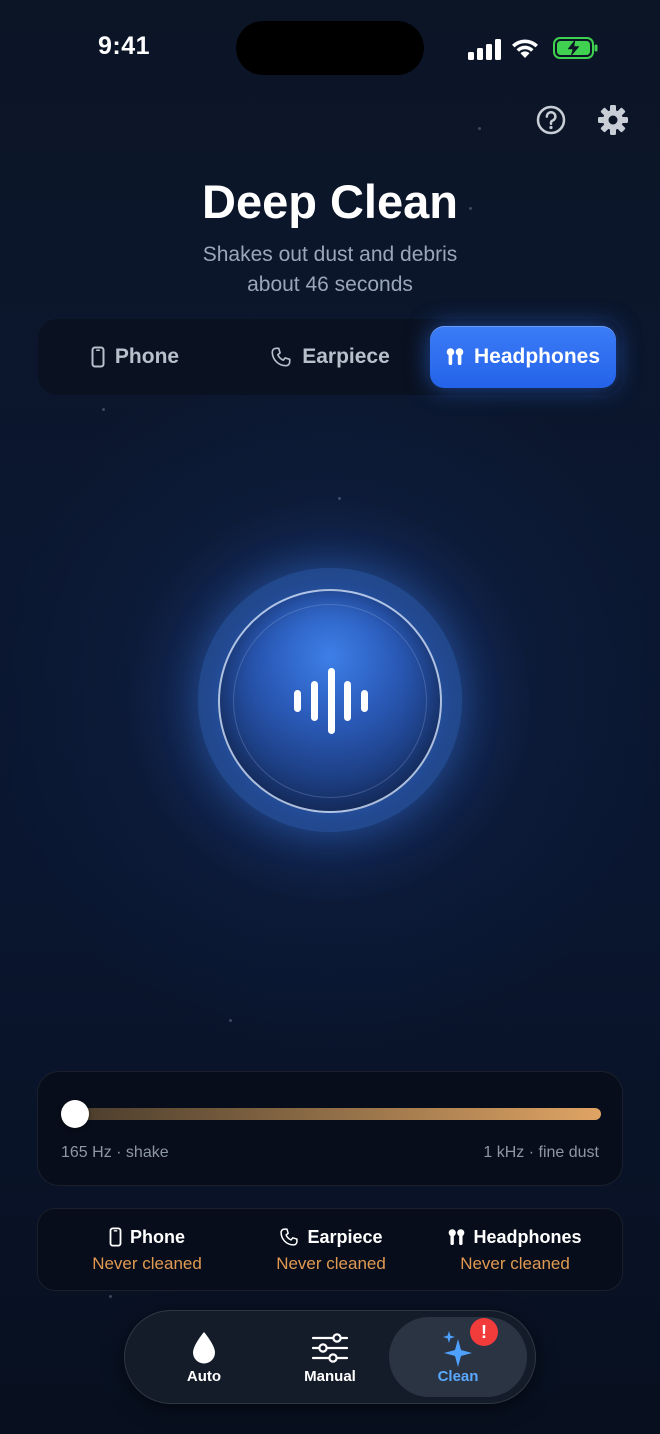 The image size is (660, 1434). Describe the element at coordinates (613, 120) in the screenshot. I see `gear-icon` at that location.